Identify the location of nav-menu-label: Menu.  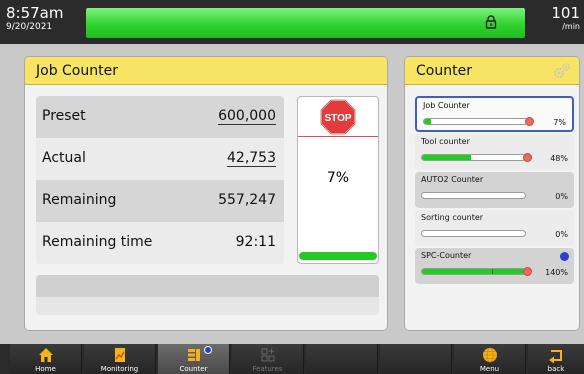
(489, 369).